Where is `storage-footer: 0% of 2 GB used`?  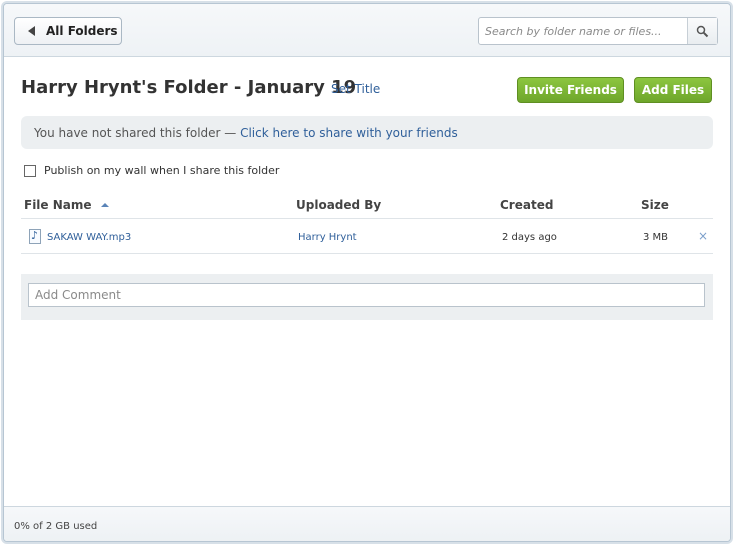 storage-footer: 0% of 2 GB used is located at coordinates (367, 523).